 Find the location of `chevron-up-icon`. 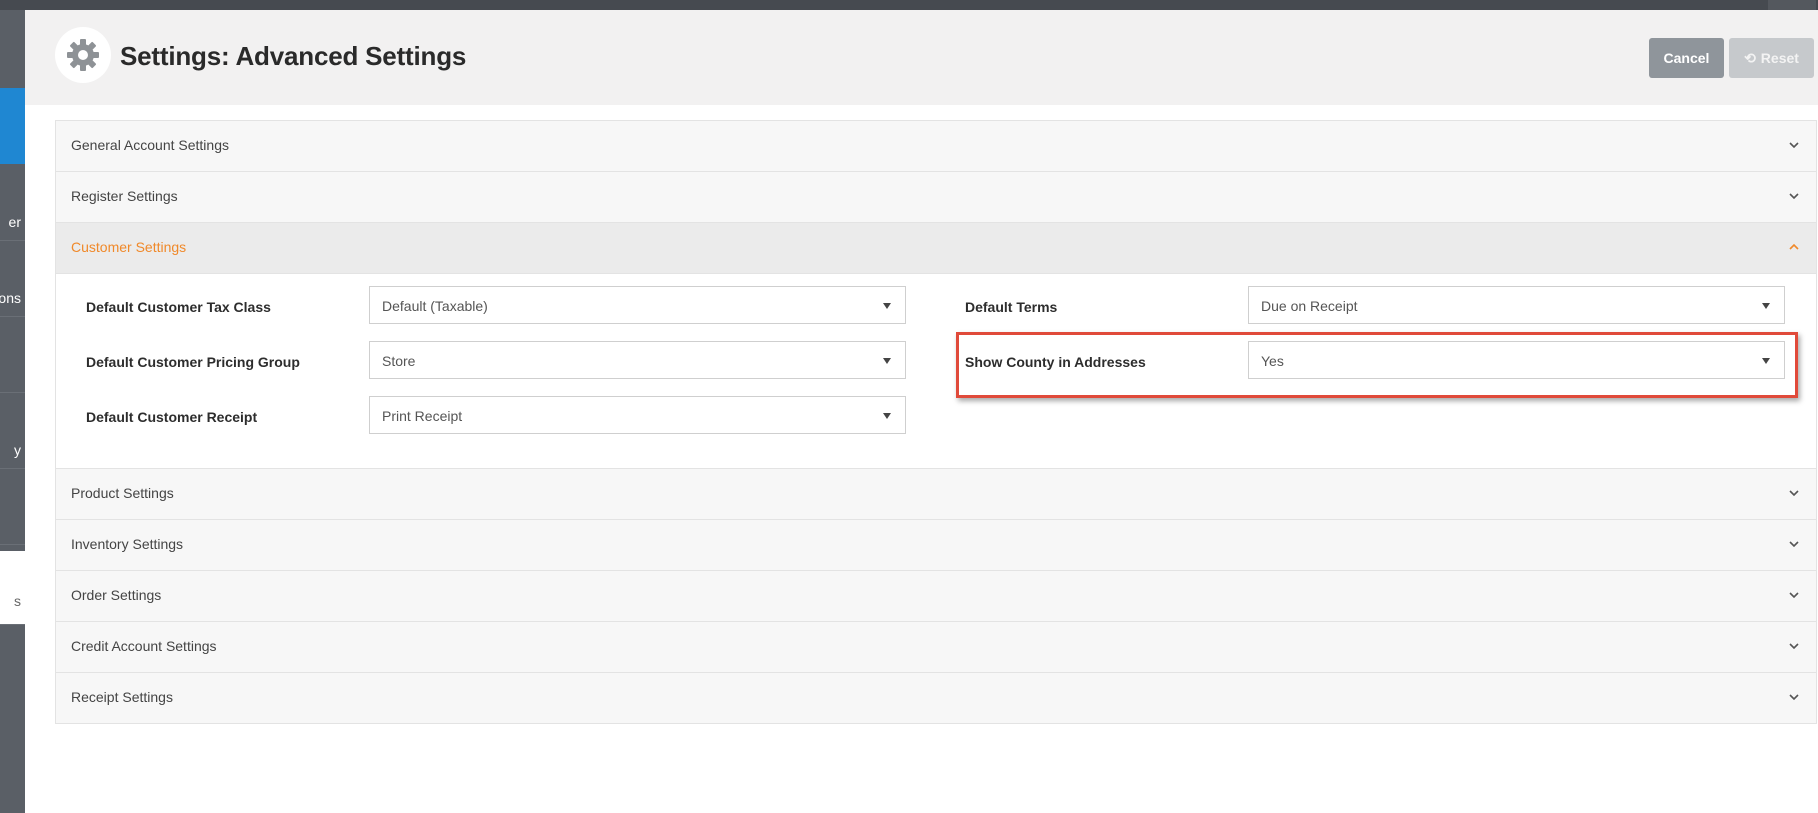

chevron-up-icon is located at coordinates (1794, 246).